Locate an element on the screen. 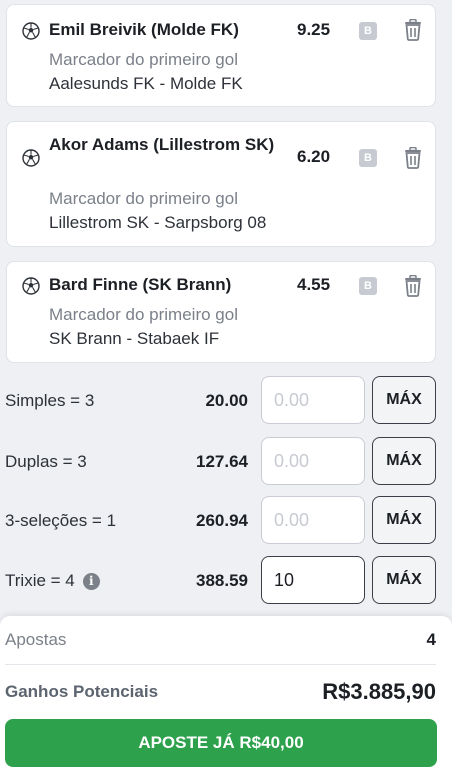 Image resolution: width=452 pixels, height=776 pixels. system-label-text: Duplas = 3 is located at coordinates (46, 461).